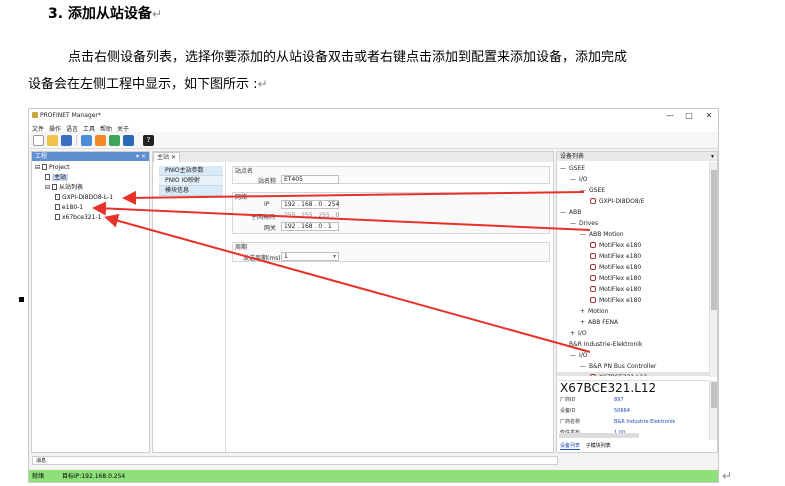 This screenshot has width=785, height=486. Describe the element at coordinates (353, 197) in the screenshot. I see `arrow-gxpi` at that location.